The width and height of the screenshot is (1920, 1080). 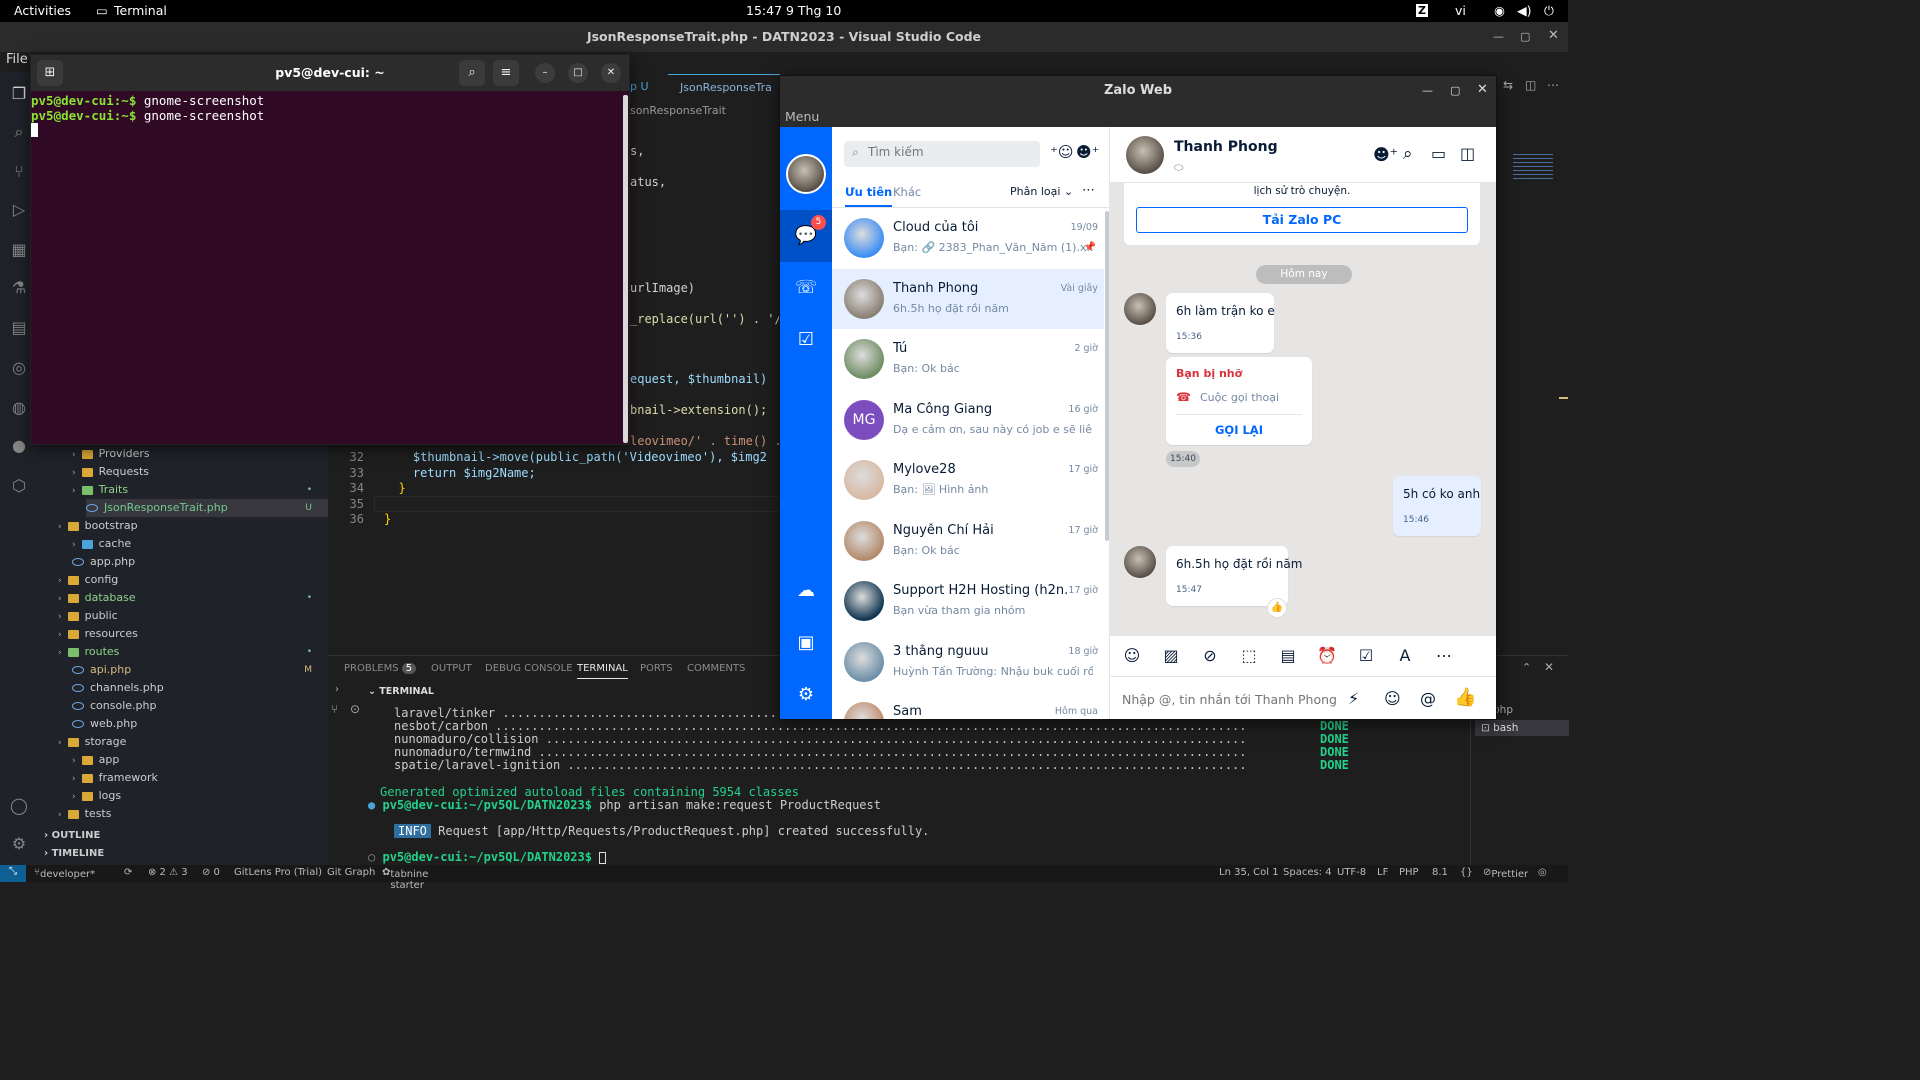 I want to click on explorer-item: › bootstrap, so click(x=193, y=526).